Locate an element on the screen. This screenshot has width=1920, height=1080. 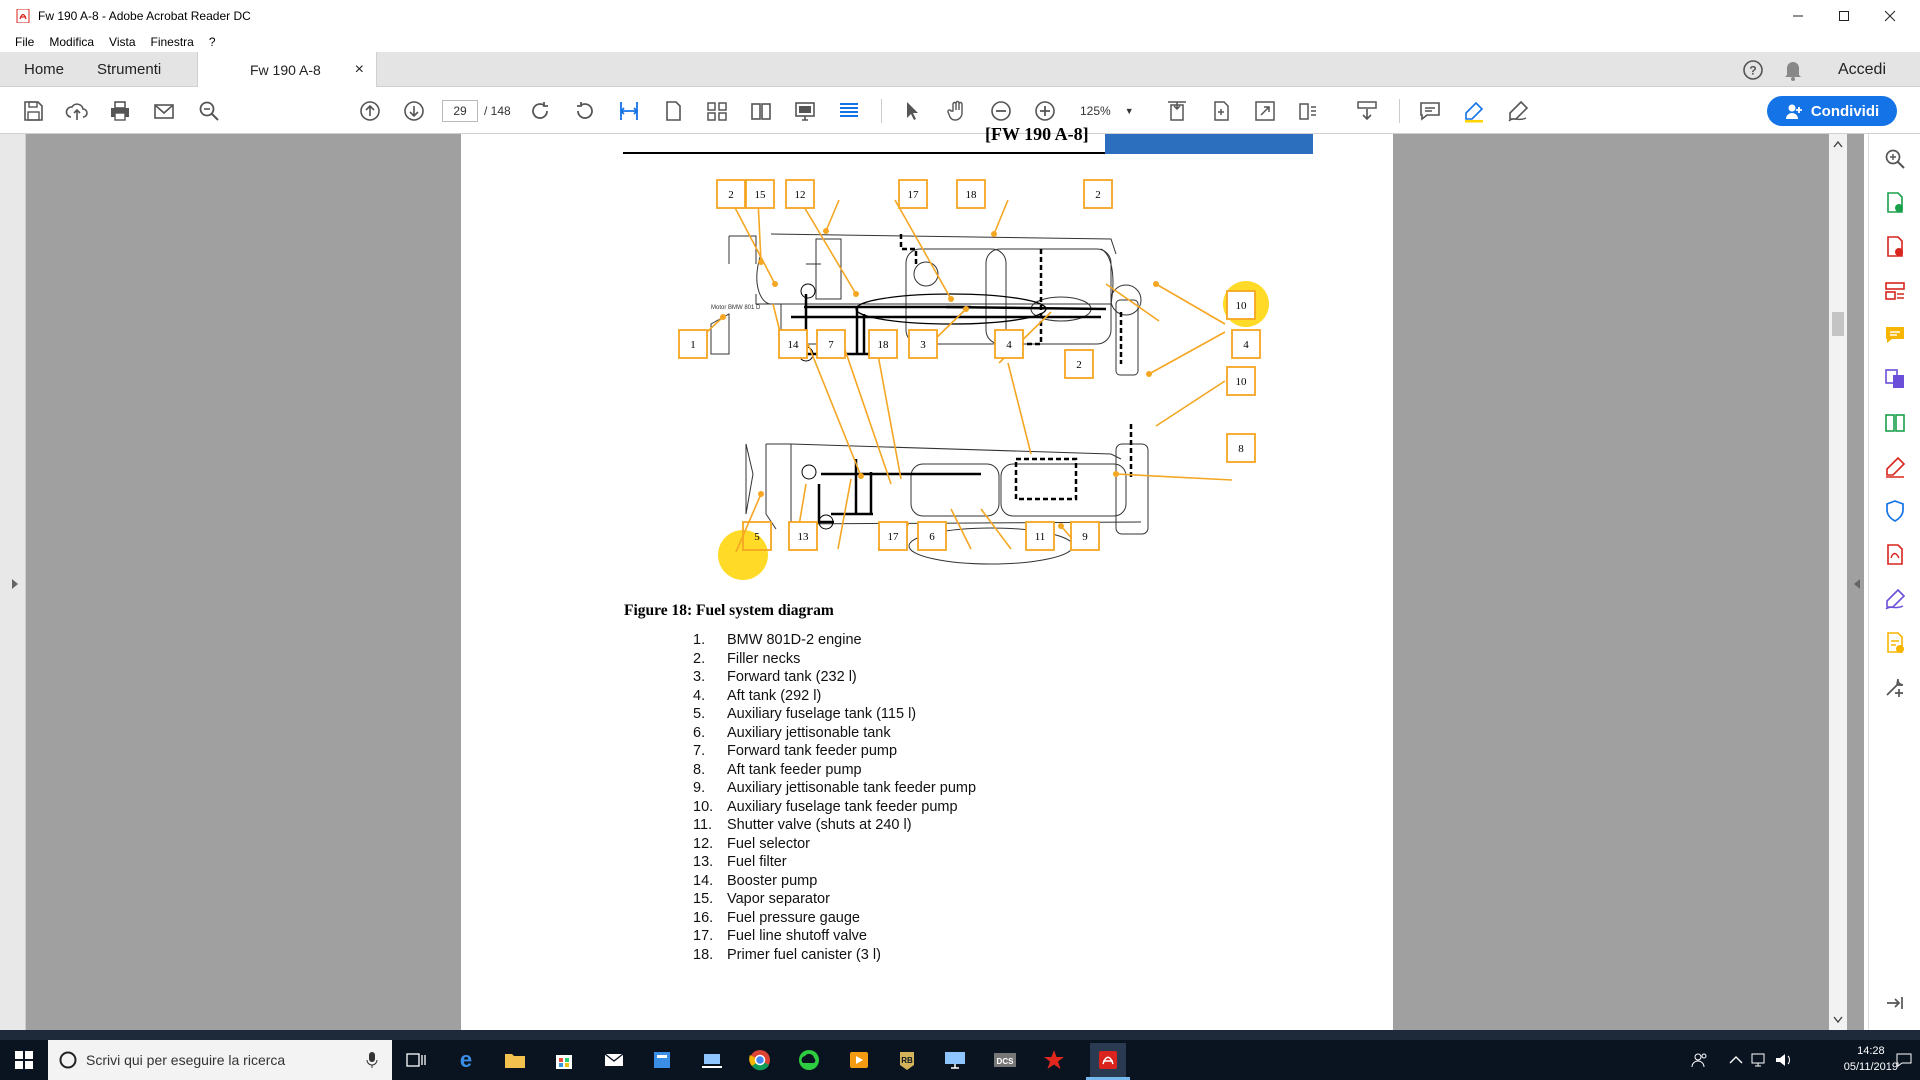
close-window-button is located at coordinates (1890, 15).